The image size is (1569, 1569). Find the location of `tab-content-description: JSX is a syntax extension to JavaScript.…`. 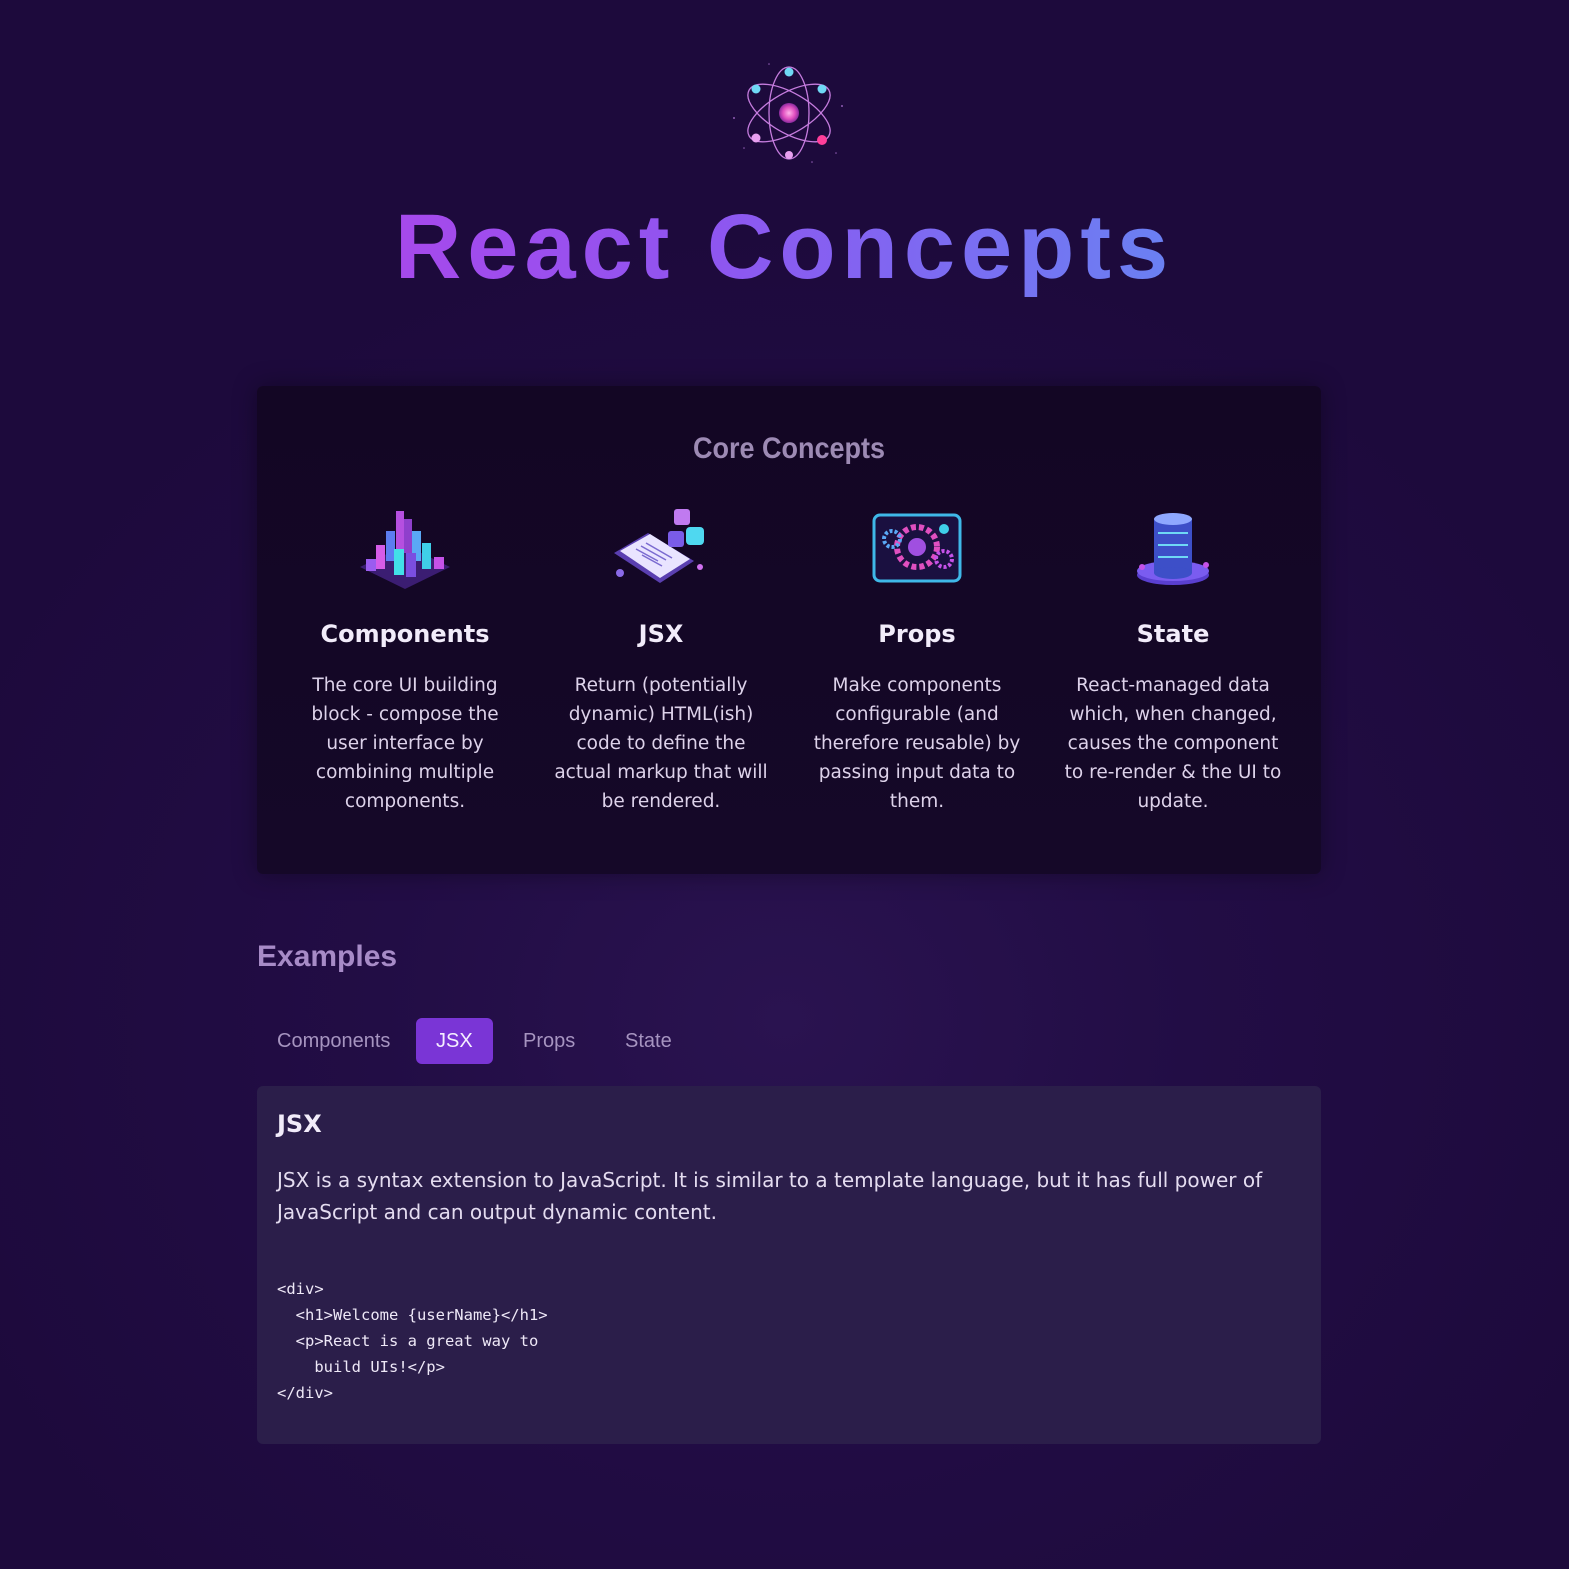

tab-content-description: JSX is a syntax extension to JavaScript.… is located at coordinates (770, 1196).